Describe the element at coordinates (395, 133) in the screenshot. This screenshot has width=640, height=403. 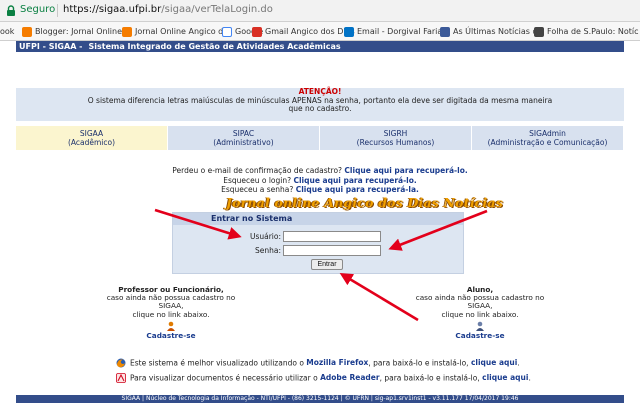
I see `tab-name: SIGRH` at that location.